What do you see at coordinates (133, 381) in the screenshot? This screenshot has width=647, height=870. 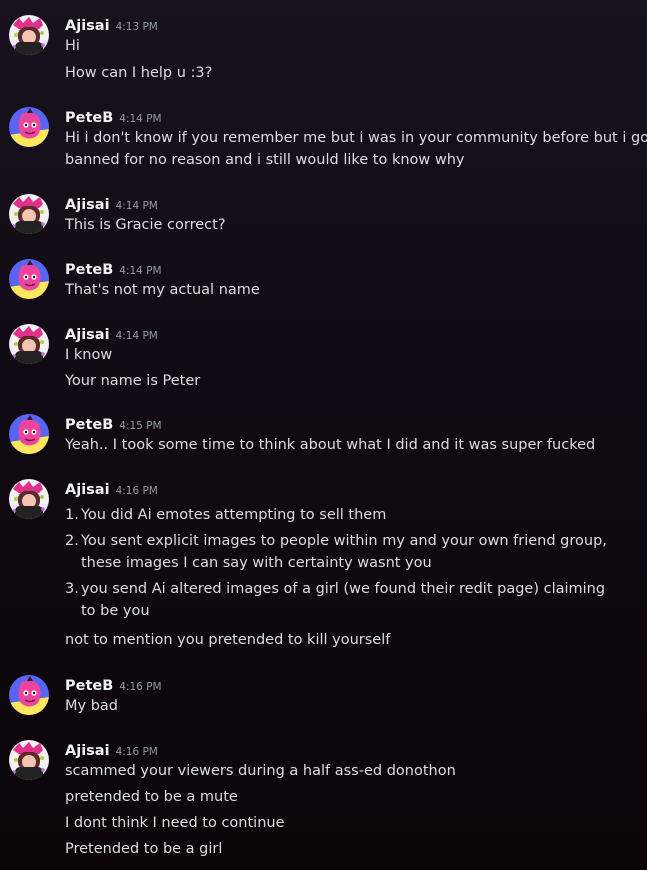 I see `message-text: Your name is Peter` at bounding box center [133, 381].